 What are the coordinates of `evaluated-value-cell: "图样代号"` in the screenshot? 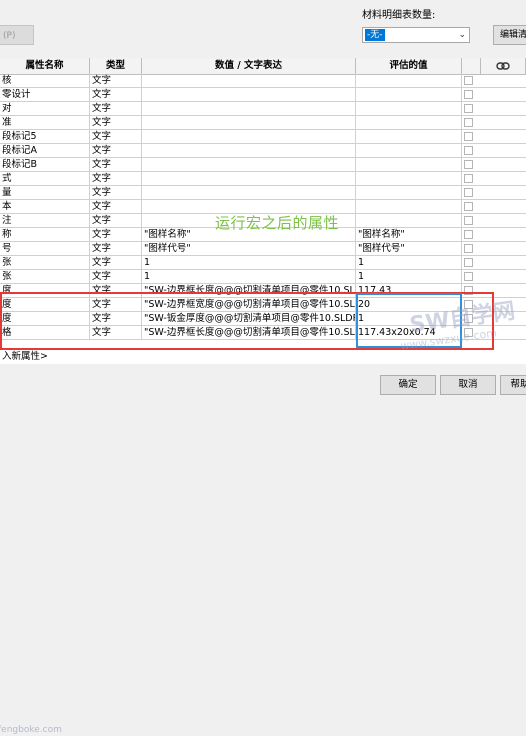 It's located at (409, 248).